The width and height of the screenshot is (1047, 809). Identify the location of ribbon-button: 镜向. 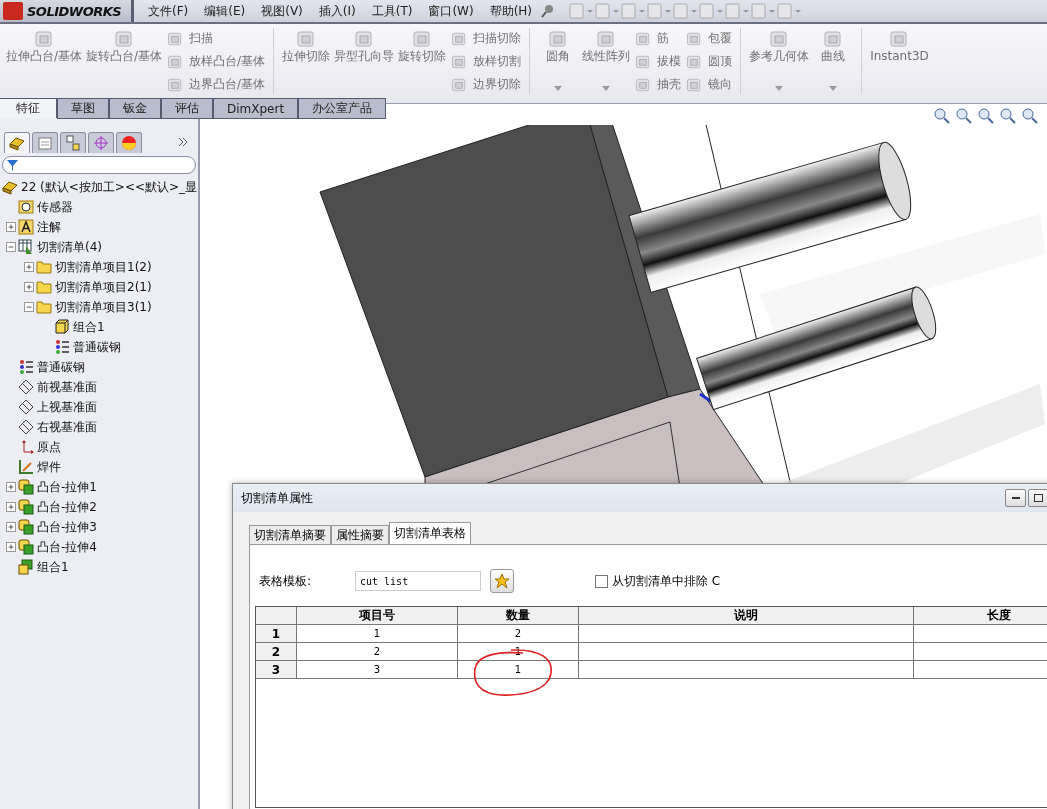
(709, 84).